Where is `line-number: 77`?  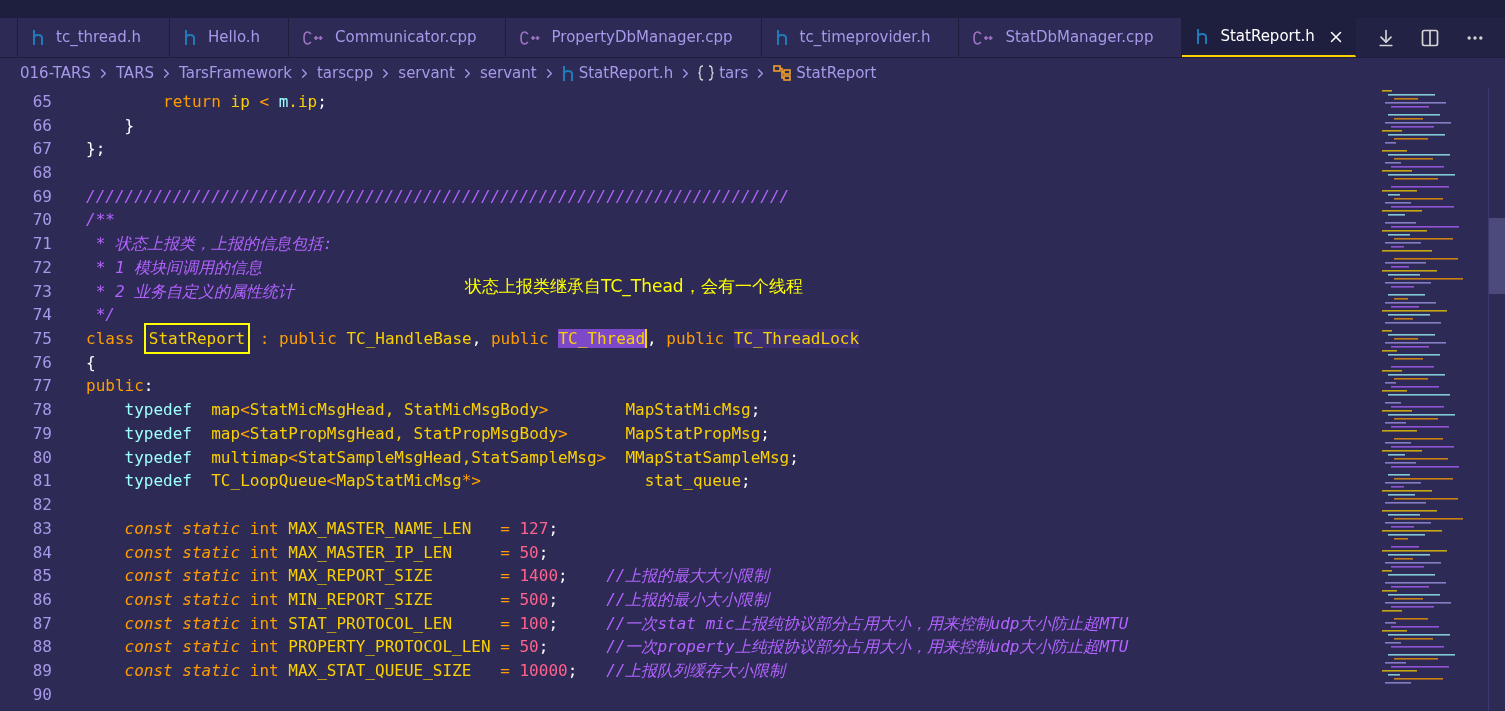 line-number: 77 is located at coordinates (41, 386).